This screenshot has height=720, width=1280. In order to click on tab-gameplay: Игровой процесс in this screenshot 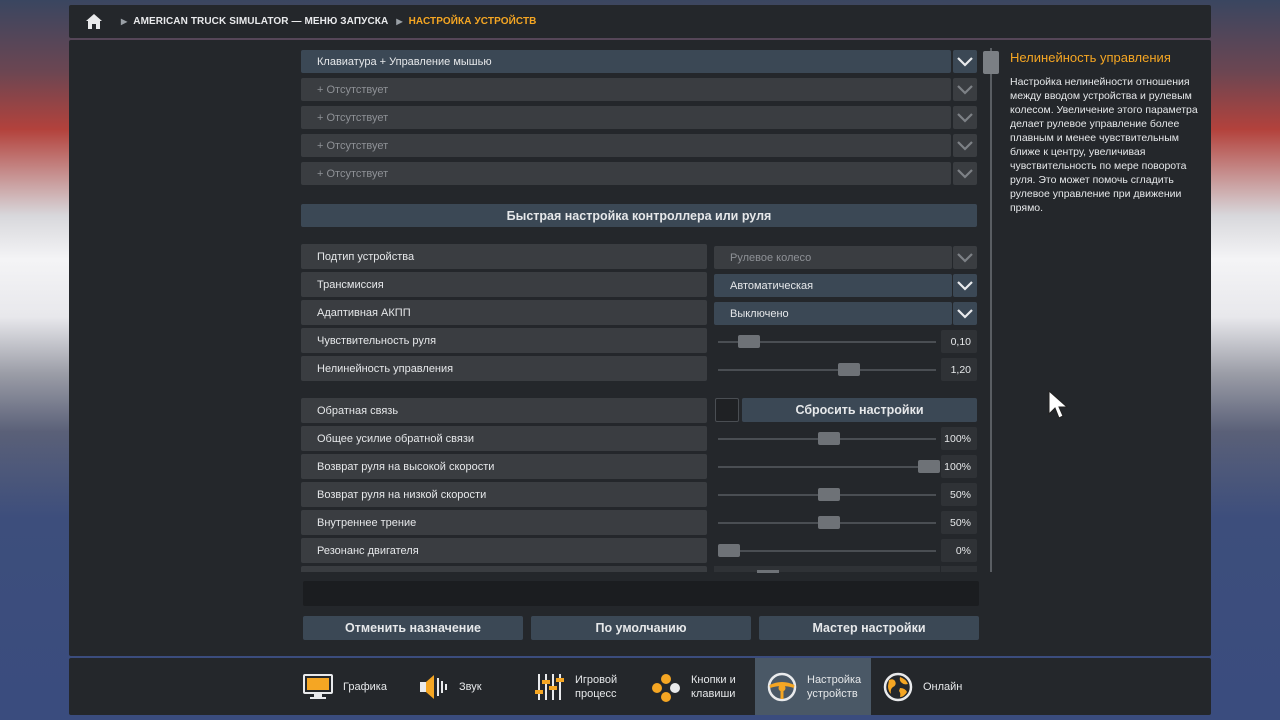, I will do `click(581, 686)`.